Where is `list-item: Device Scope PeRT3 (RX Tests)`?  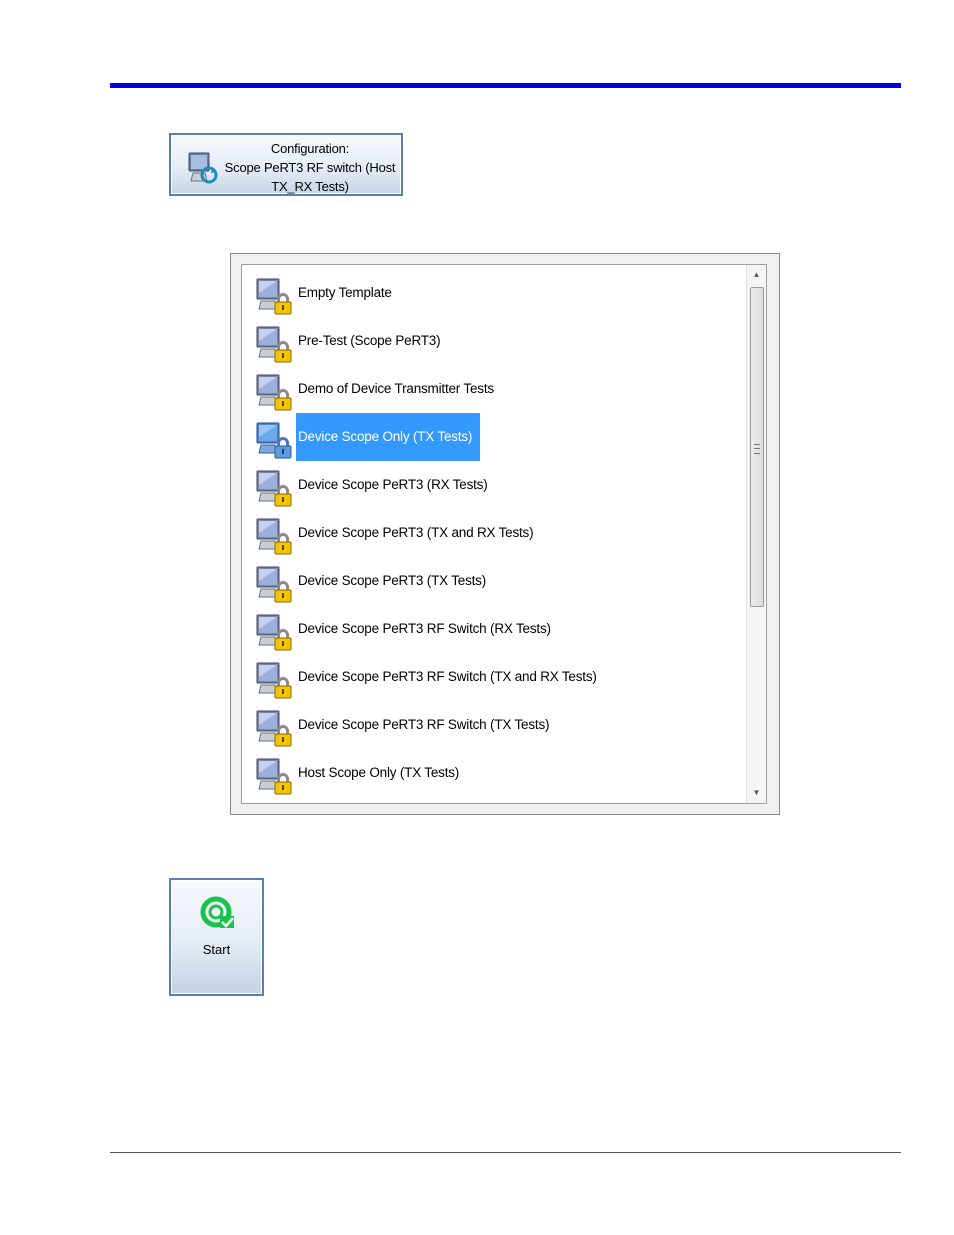
list-item: Device Scope PeRT3 (RX Tests) is located at coordinates (494, 485).